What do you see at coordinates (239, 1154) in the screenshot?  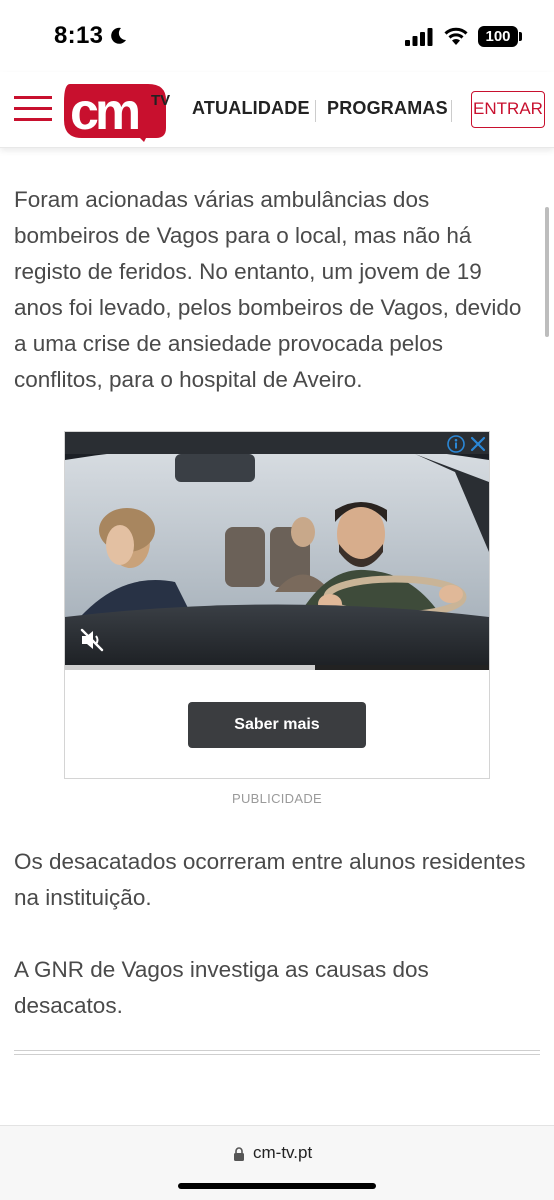 I see `lock-icon` at bounding box center [239, 1154].